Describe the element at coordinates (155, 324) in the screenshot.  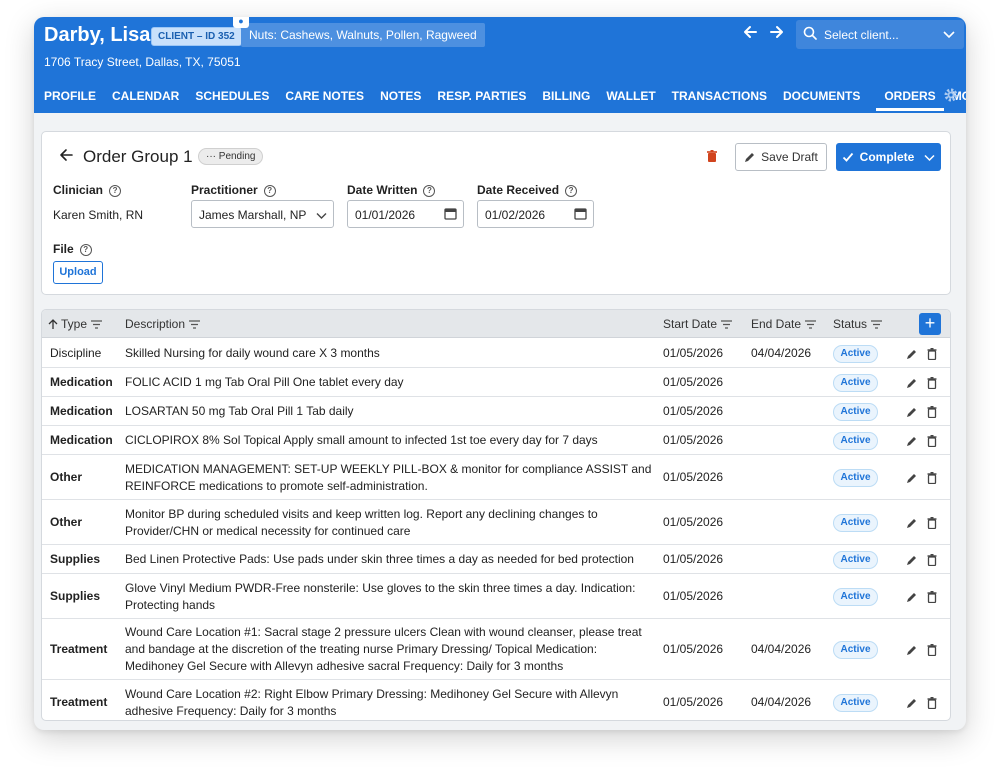
I see `column-header-description-label: Description` at that location.